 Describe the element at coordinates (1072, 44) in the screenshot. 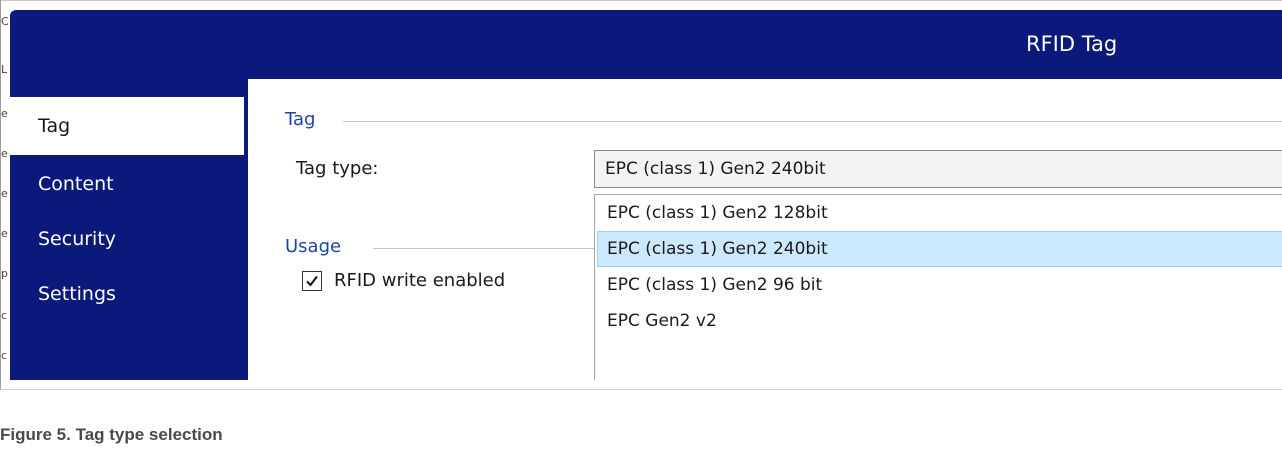

I see `dialog-title: RFID Tag` at that location.